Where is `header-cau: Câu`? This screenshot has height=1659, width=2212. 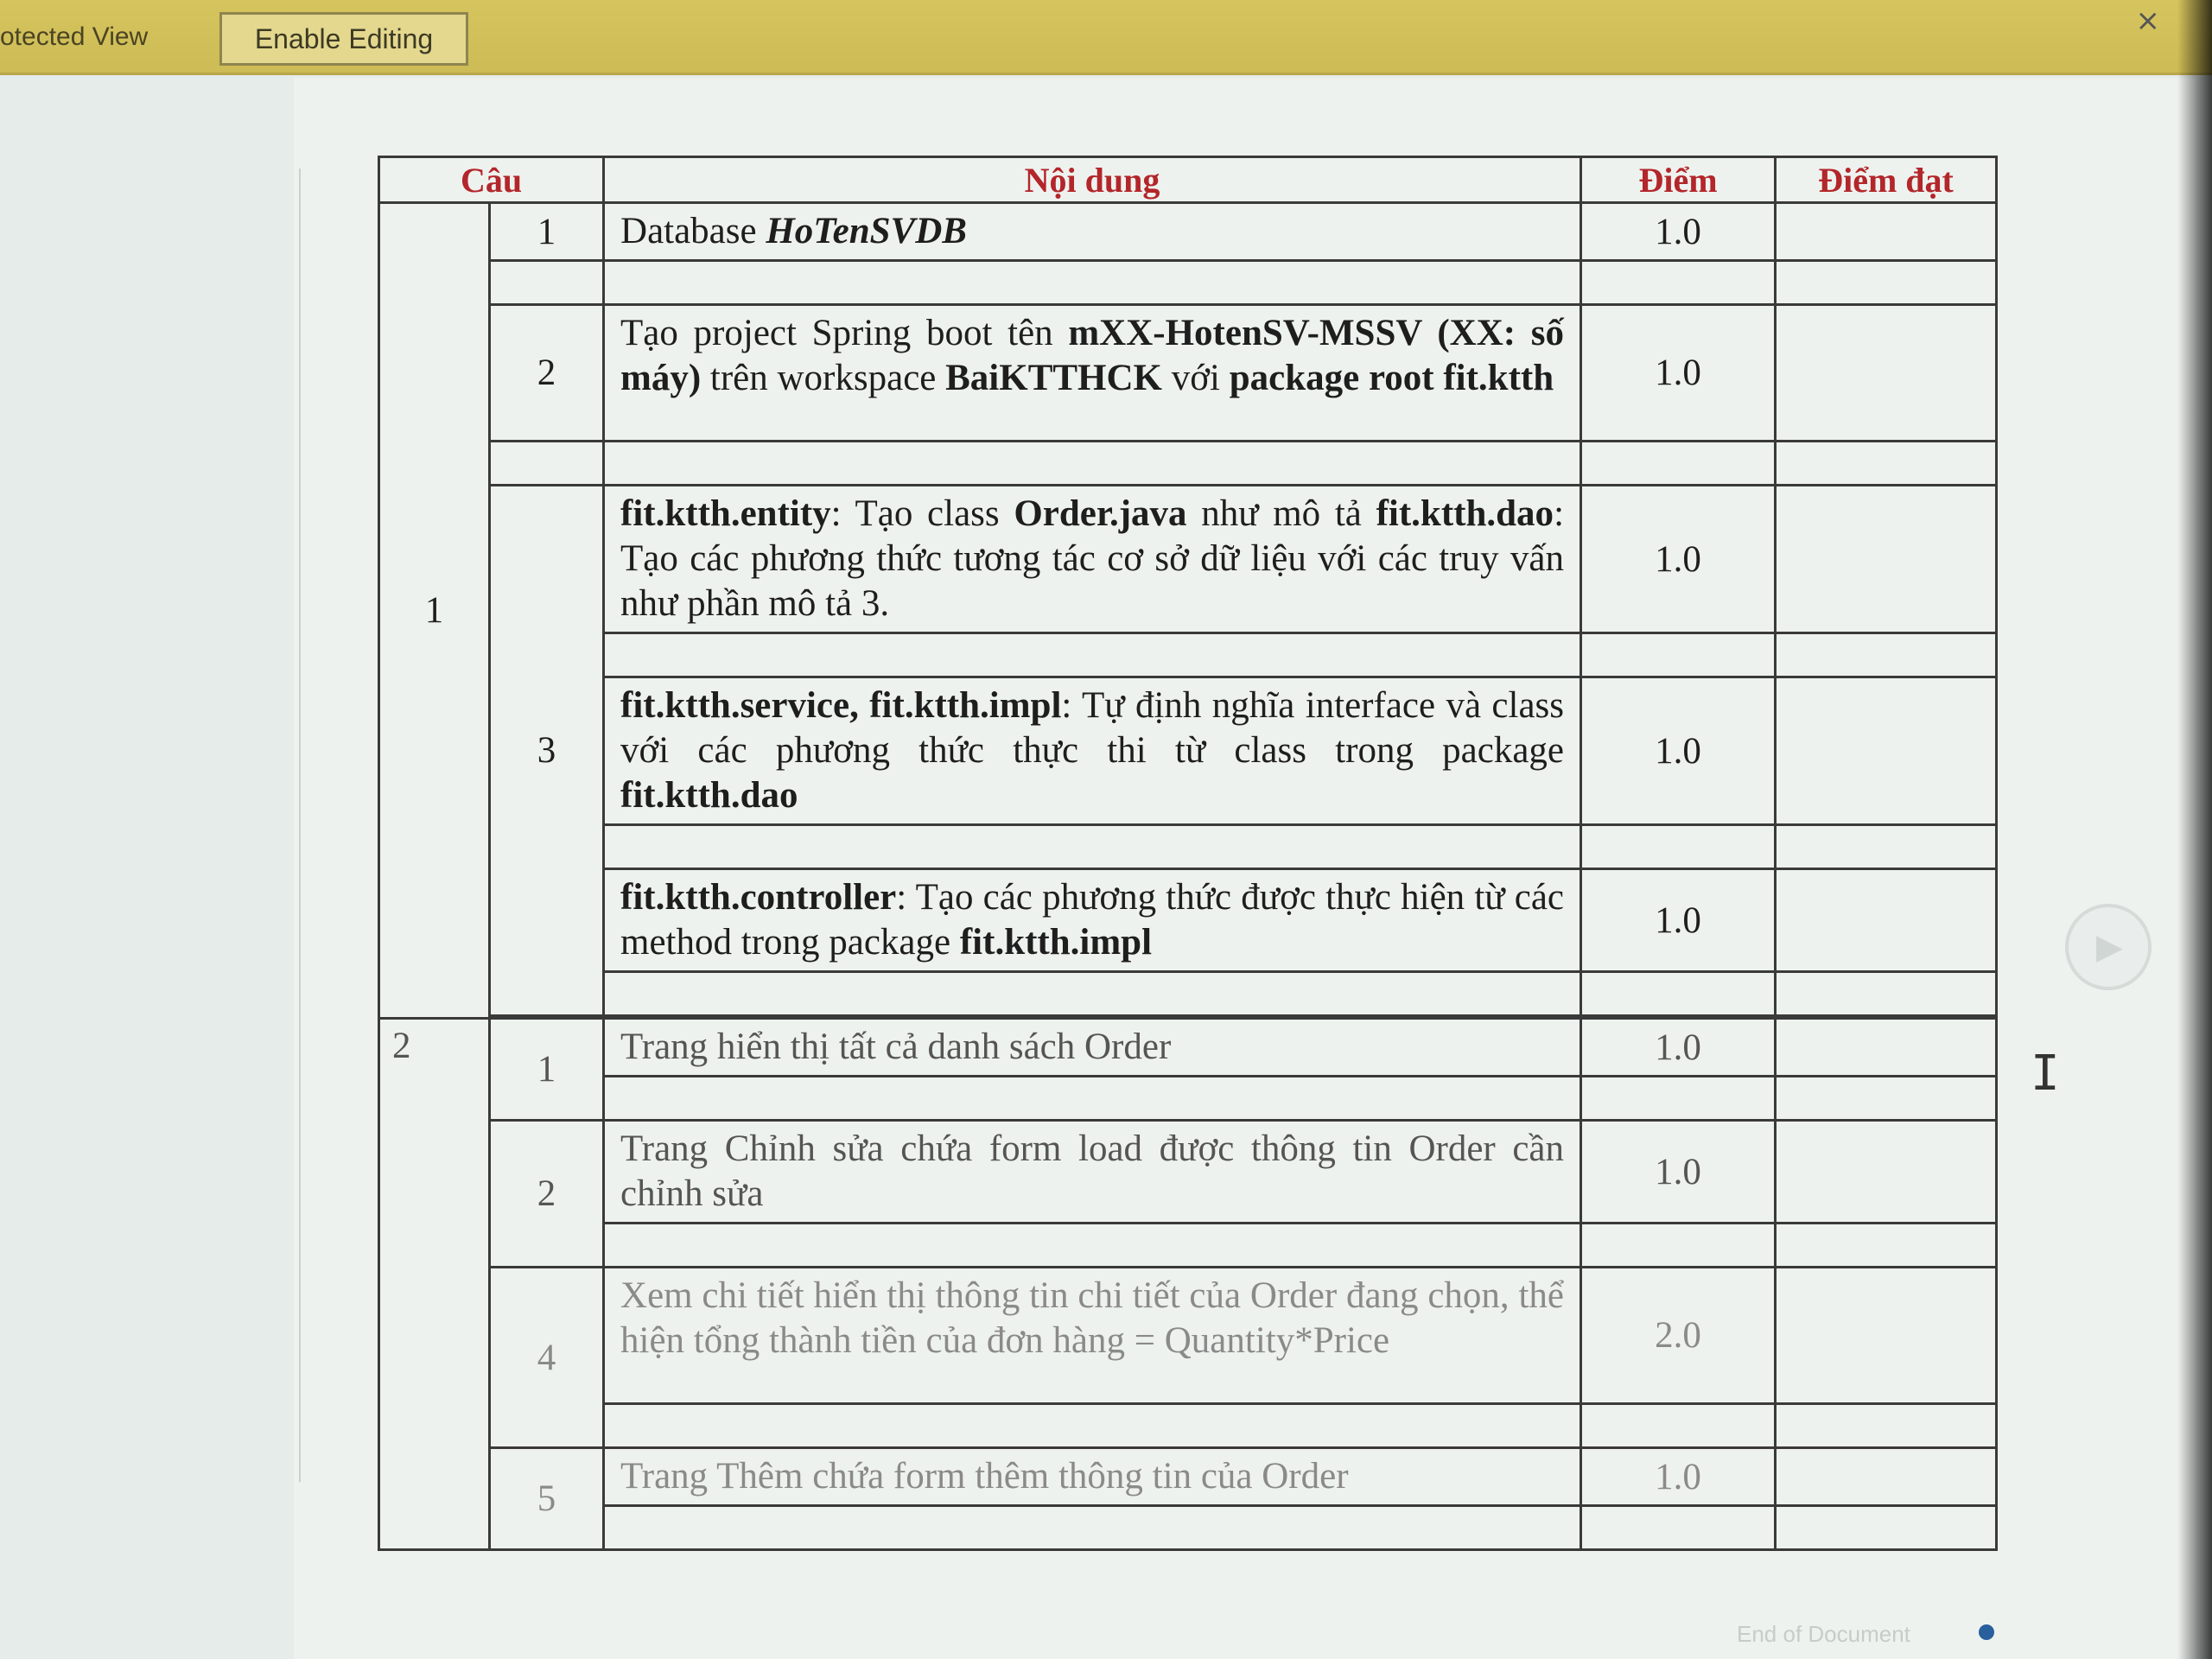 header-cau: Câu is located at coordinates (491, 180).